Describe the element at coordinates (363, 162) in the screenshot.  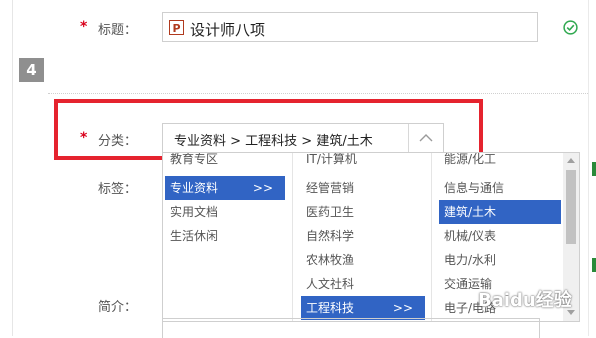
I see `dropdown-item: IT/计算机` at that location.